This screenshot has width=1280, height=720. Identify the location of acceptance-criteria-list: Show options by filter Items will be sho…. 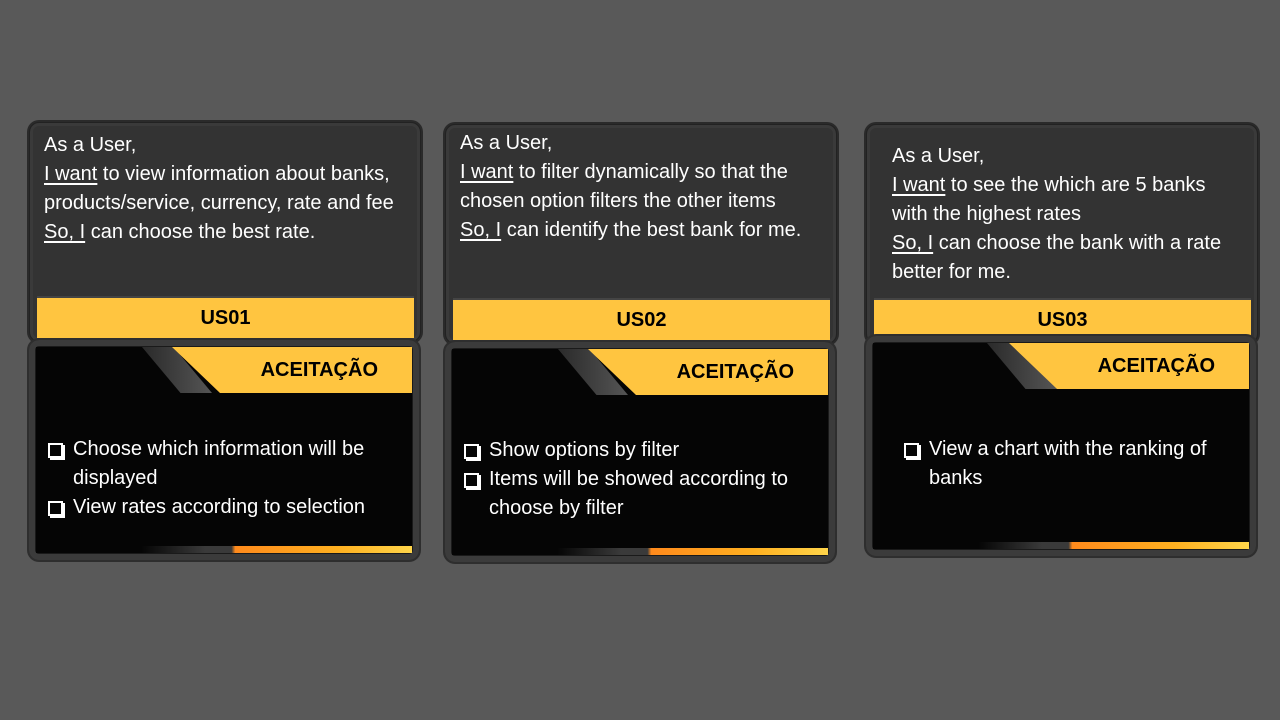
(646, 479).